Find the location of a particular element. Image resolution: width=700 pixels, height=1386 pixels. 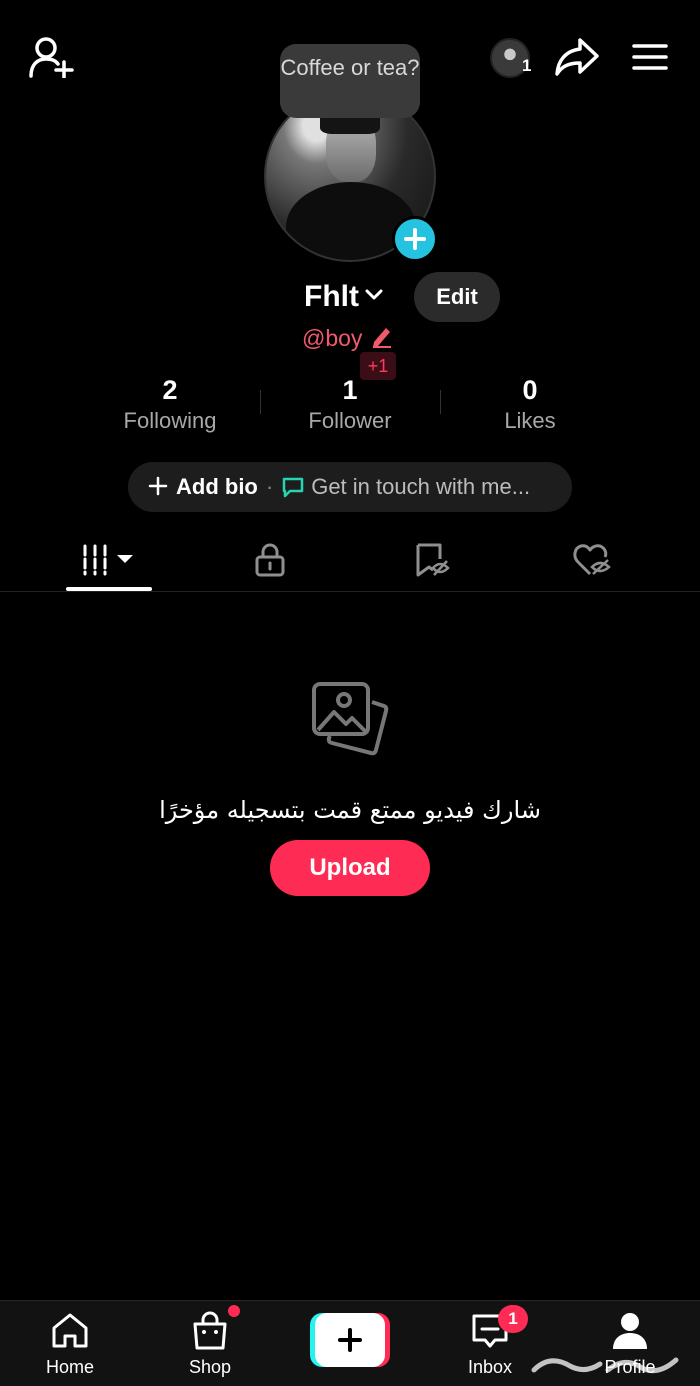

shopping-bag-icon is located at coordinates (210, 1331).